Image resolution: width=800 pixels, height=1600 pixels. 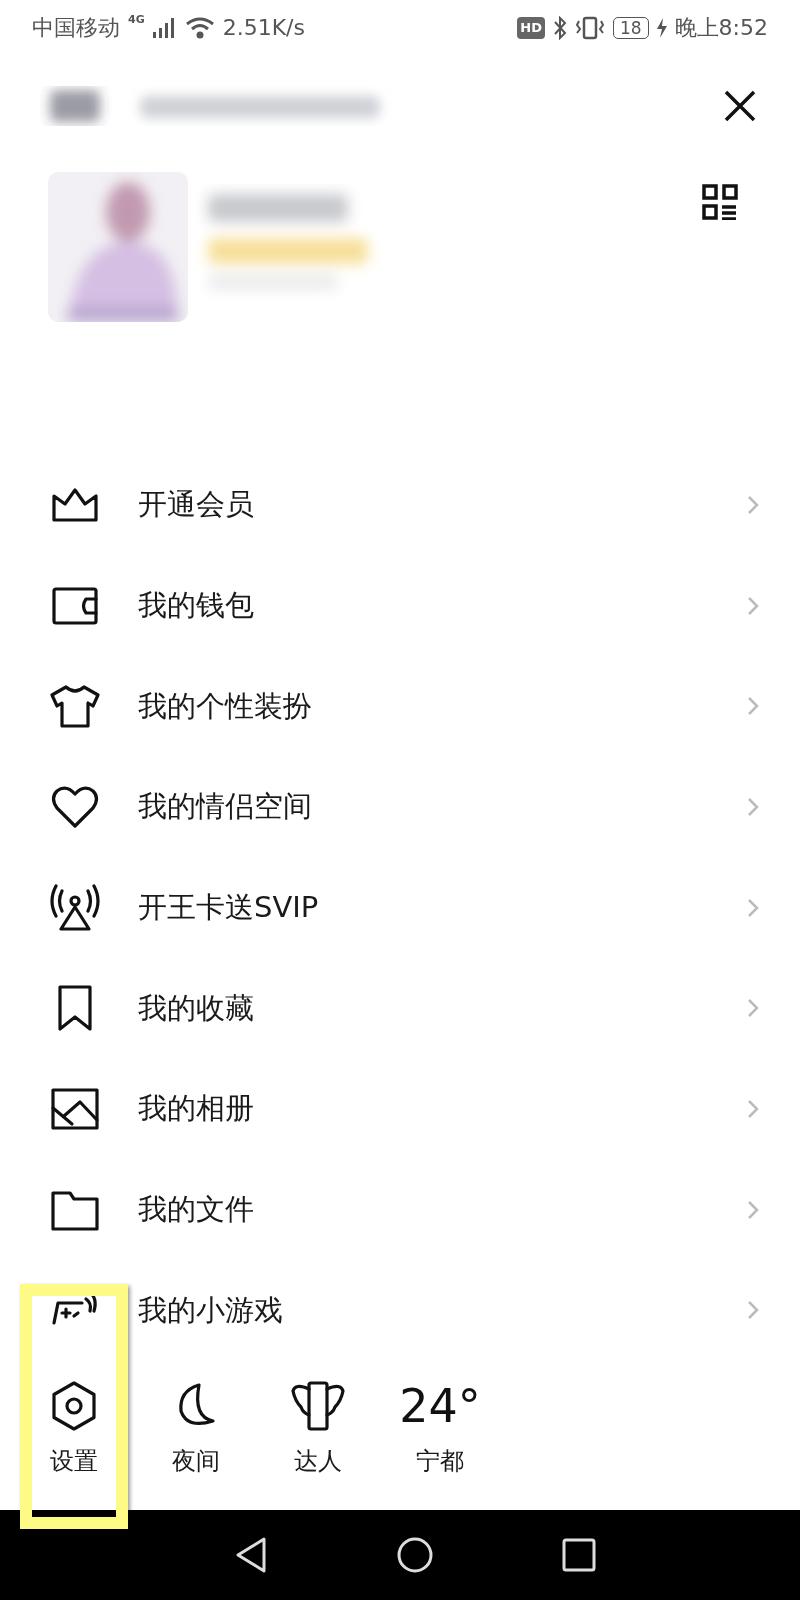 What do you see at coordinates (559, 27) in the screenshot?
I see `bluetooth-icon` at bounding box center [559, 27].